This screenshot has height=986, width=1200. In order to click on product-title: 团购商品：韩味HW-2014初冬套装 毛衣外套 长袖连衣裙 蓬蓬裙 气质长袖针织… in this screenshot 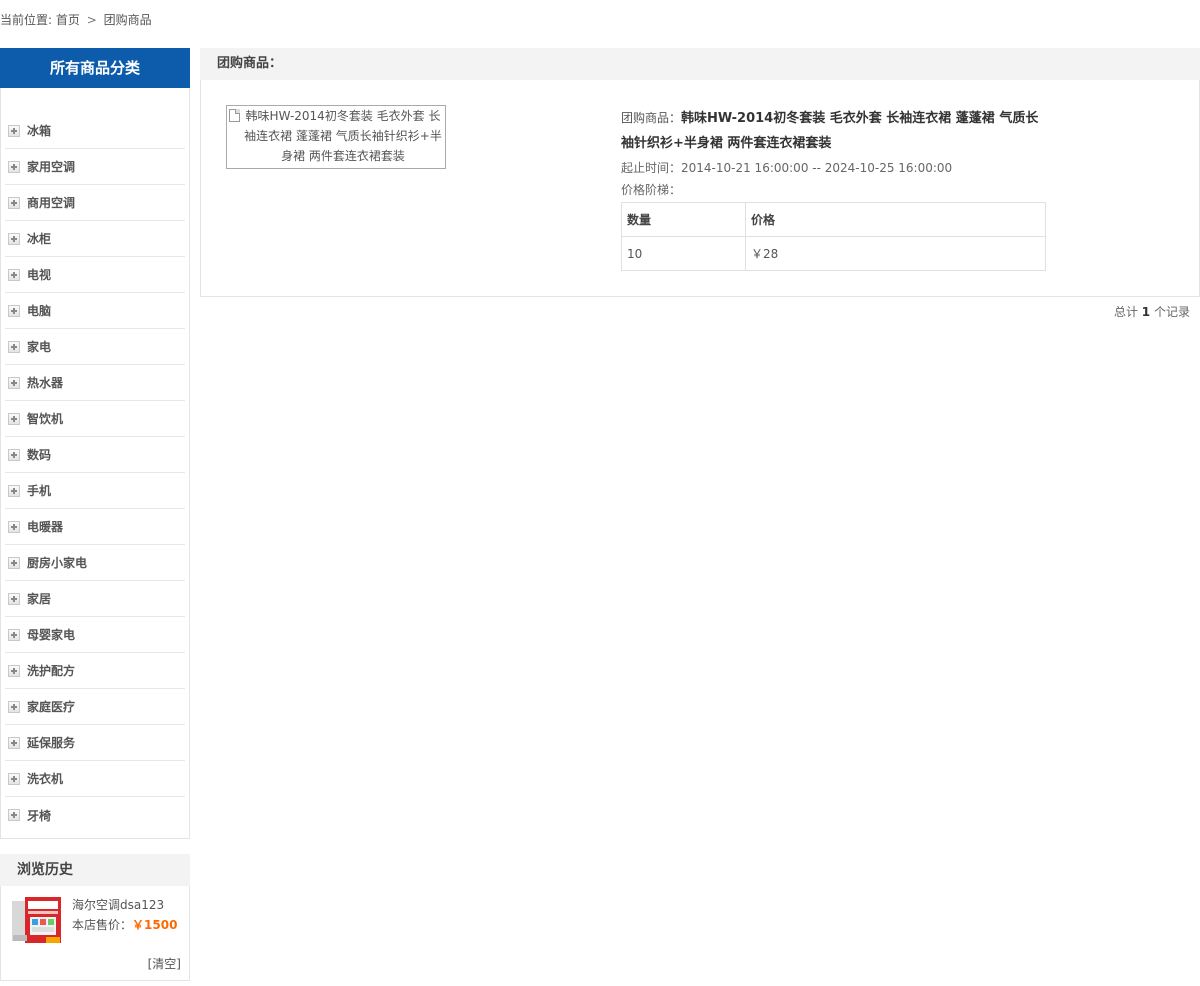, I will do `click(833, 131)`.